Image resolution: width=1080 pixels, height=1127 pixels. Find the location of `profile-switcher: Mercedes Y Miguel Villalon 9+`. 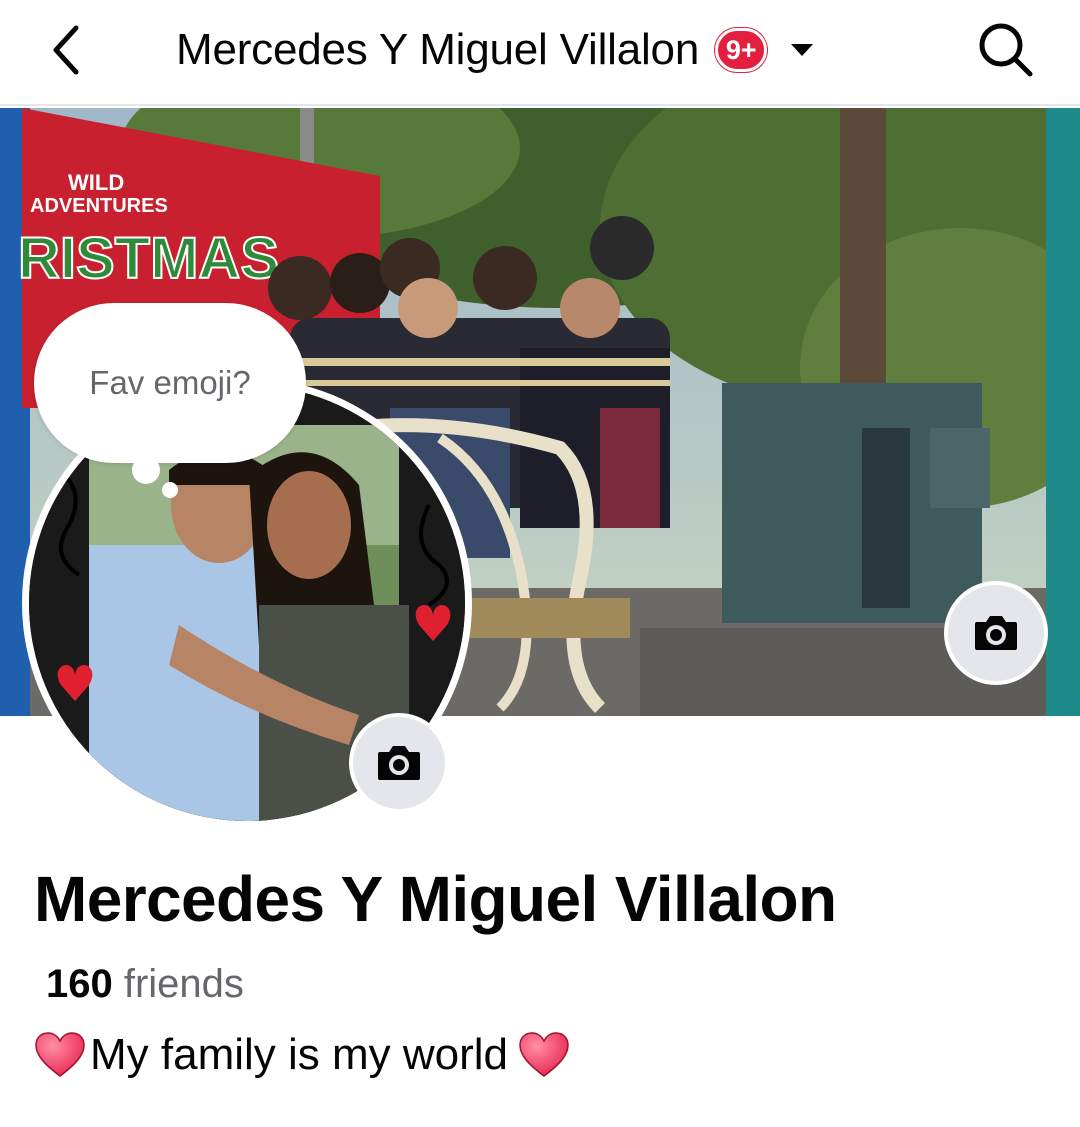

profile-switcher: Mercedes Y Miguel Villalon 9+ is located at coordinates (495, 50).